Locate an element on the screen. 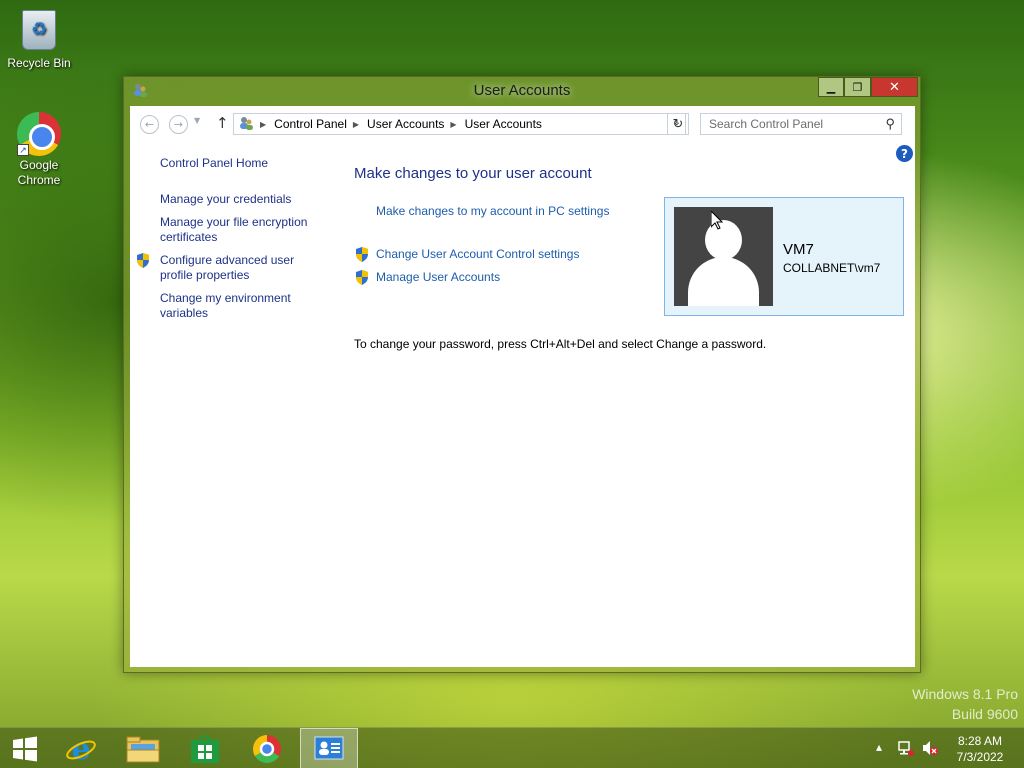 This screenshot has height=768, width=1024. page-title: Make changes to your user account is located at coordinates (473, 173).